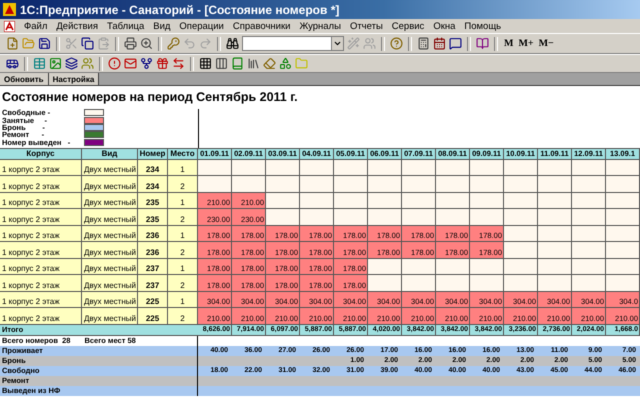 This screenshot has width=640, height=400. What do you see at coordinates (12, 43) in the screenshot?
I see `file-plus-icon` at bounding box center [12, 43].